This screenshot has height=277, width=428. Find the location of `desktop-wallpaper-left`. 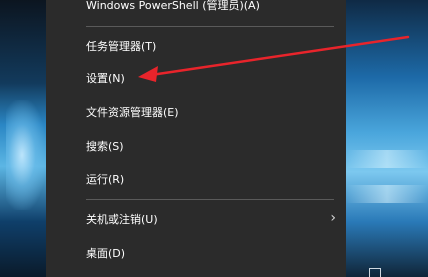

desktop-wallpaper-left is located at coordinates (23, 138).